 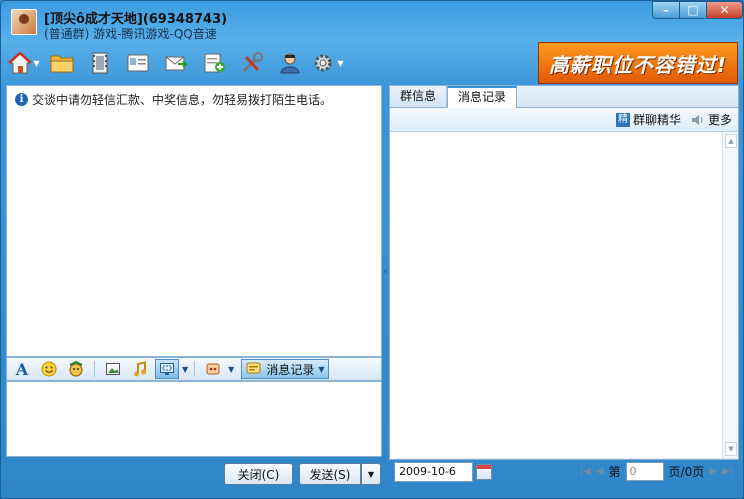 I want to click on image-button, so click(x=113, y=369).